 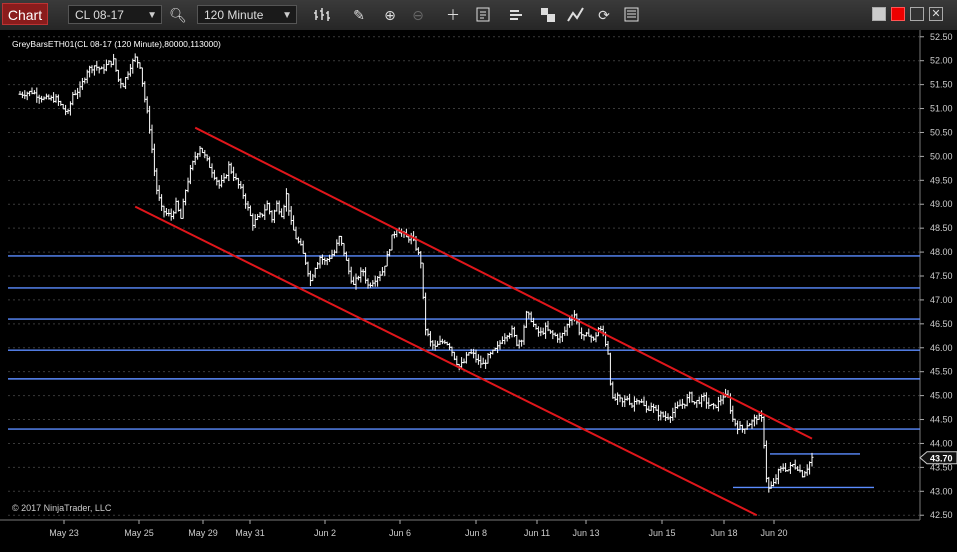 I want to click on chart-tab: Chart, so click(x=25, y=14).